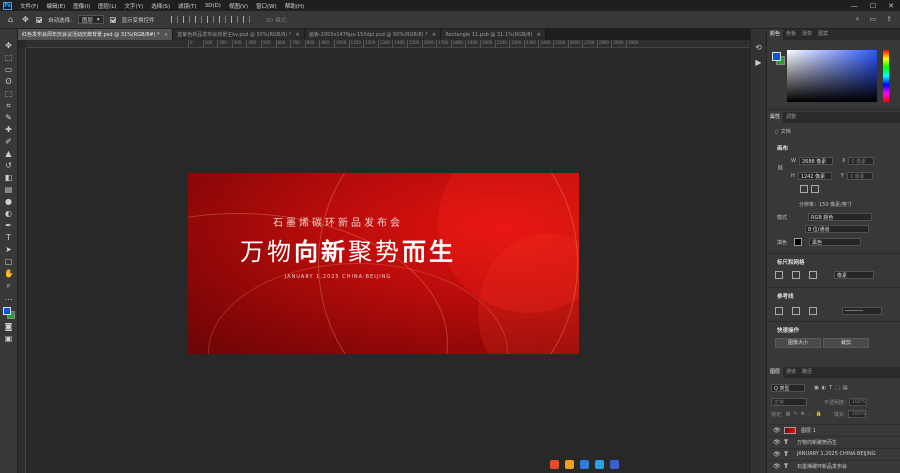  I want to click on show-transform-checkbox, so click(112, 19).